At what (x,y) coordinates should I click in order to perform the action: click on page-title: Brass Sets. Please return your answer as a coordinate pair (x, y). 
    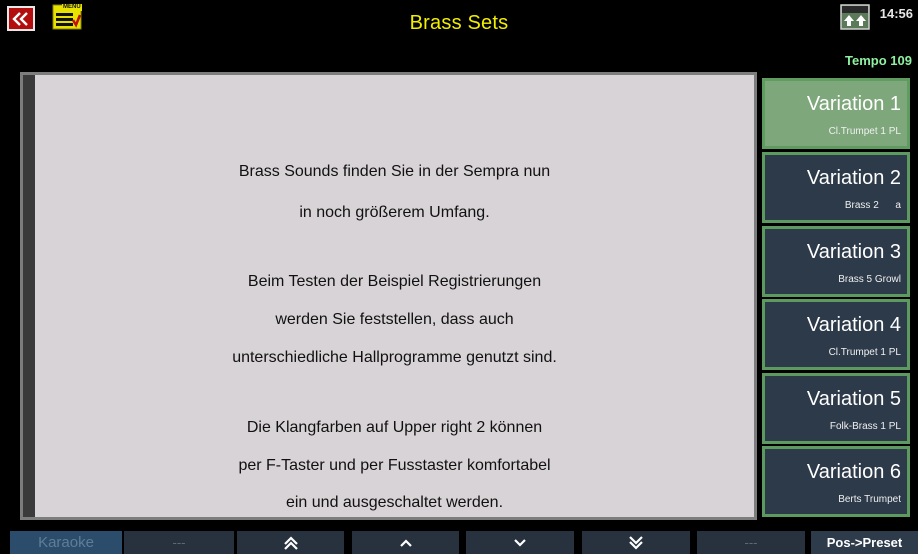
    Looking at the image, I should click on (459, 23).